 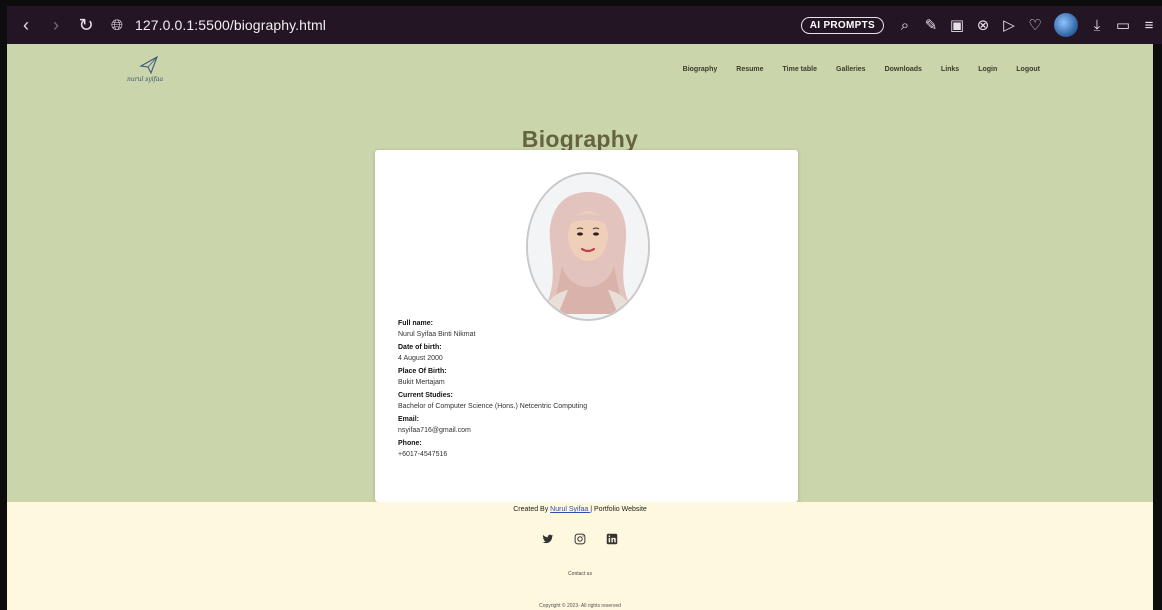 I want to click on nav-links: Links, so click(x=950, y=69).